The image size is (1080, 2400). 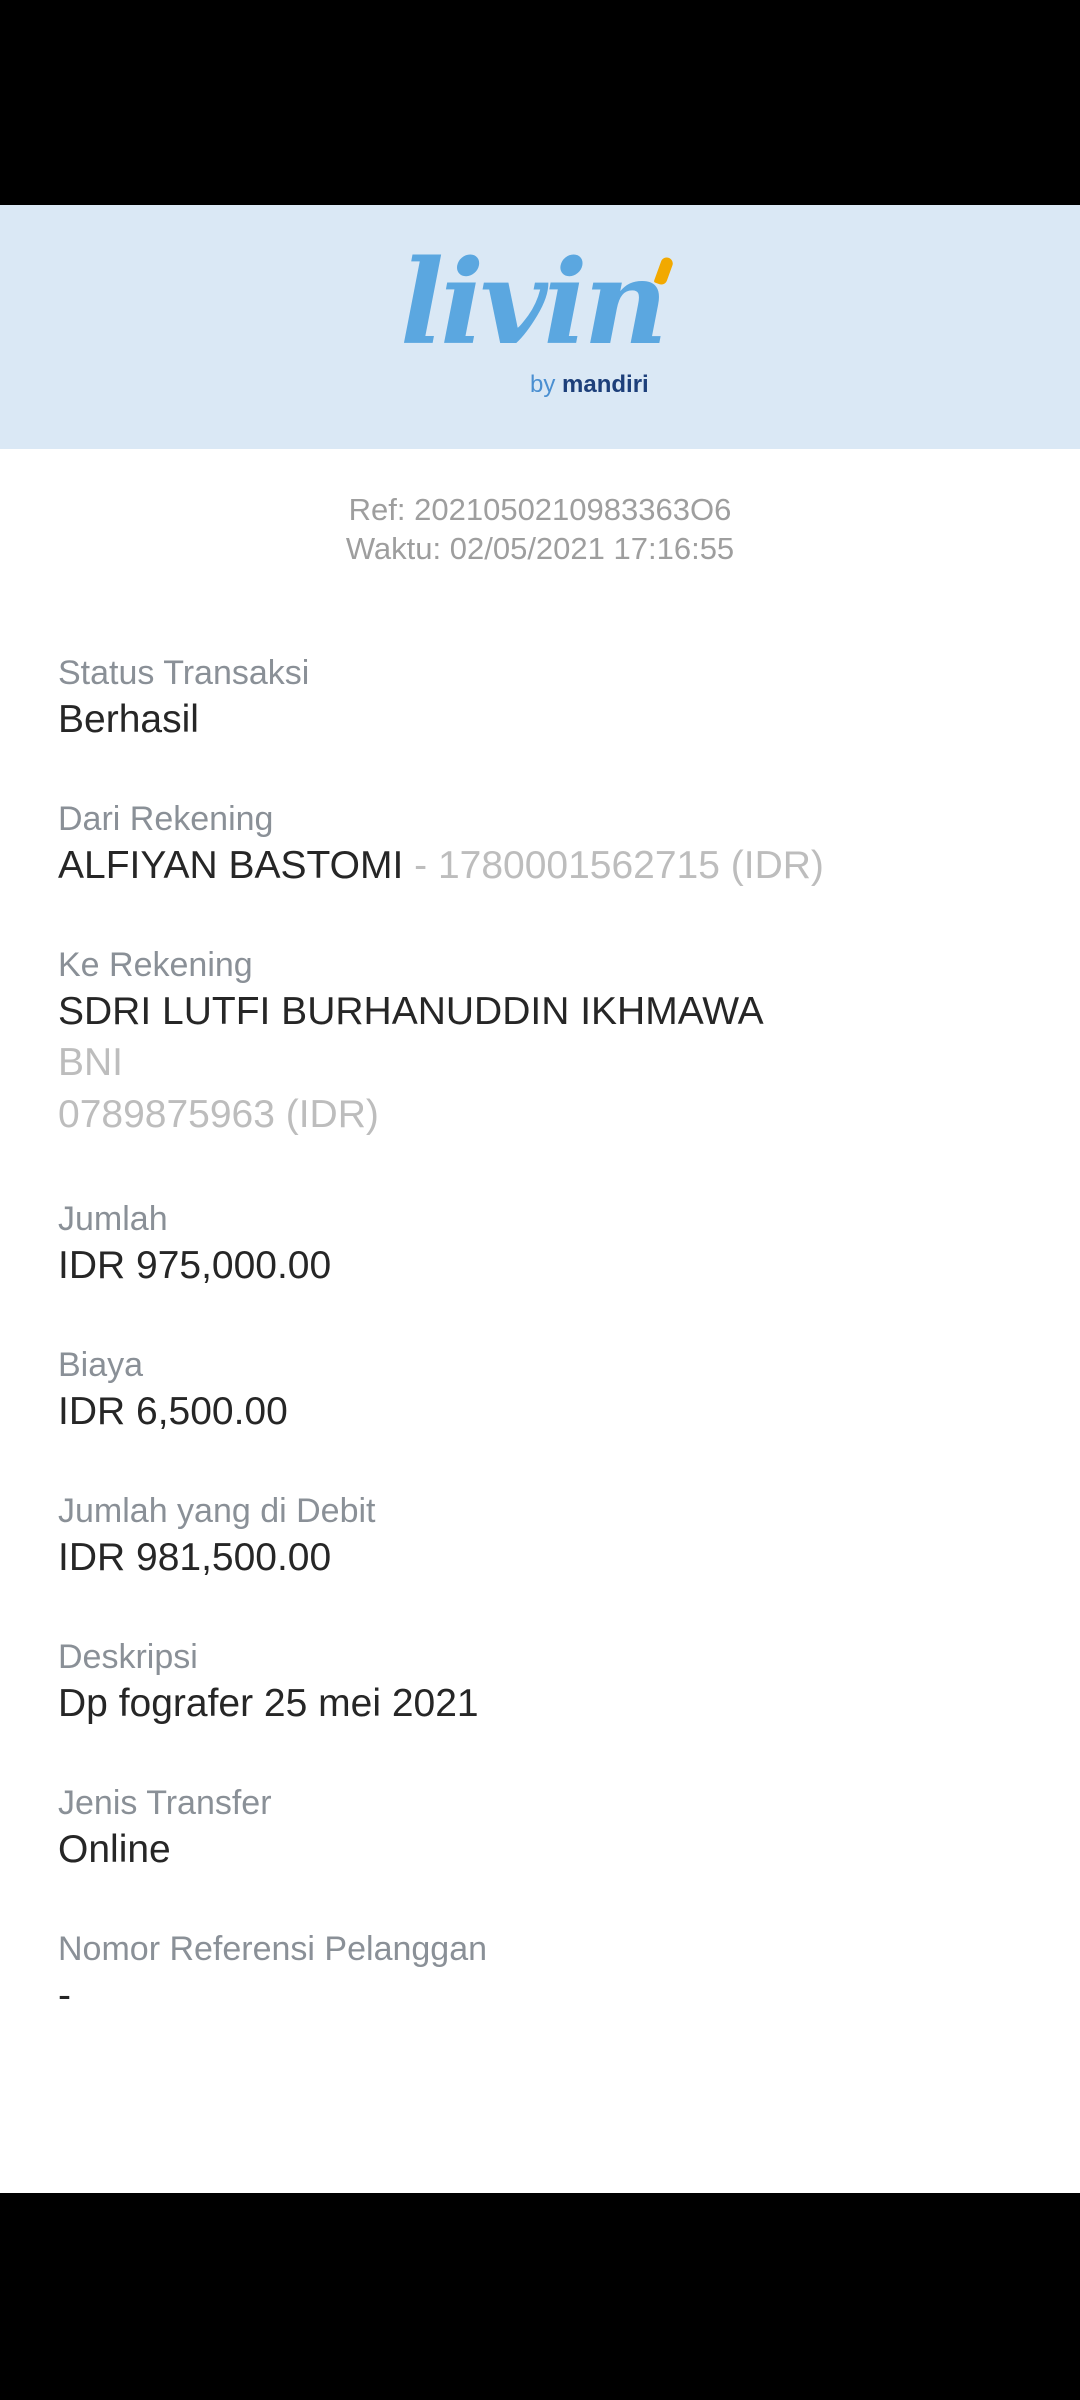 What do you see at coordinates (540, 509) in the screenshot?
I see `reference-number: Ref: 2021050210983363O6` at bounding box center [540, 509].